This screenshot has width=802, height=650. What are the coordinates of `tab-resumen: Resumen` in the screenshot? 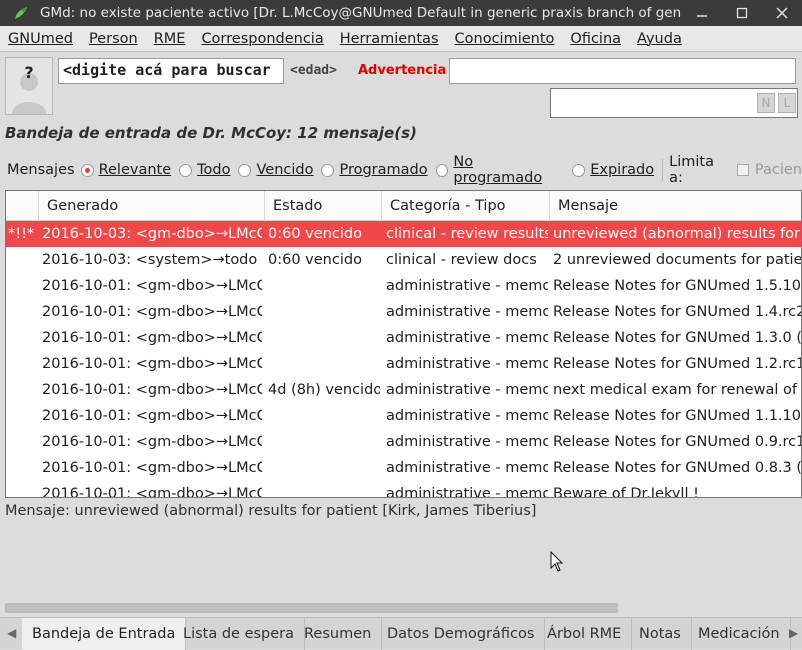 It's located at (338, 634).